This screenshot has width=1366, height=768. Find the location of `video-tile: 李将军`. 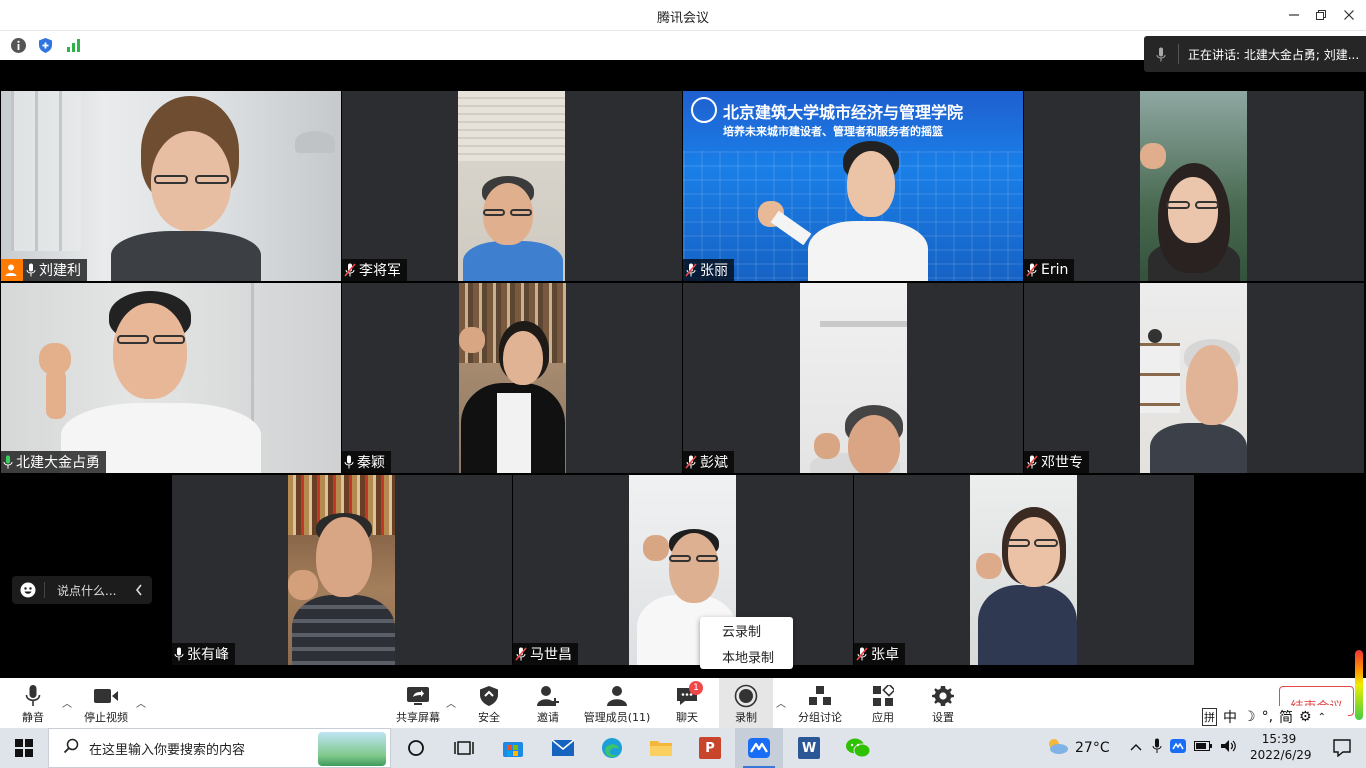

video-tile: 李将军 is located at coordinates (512, 186).